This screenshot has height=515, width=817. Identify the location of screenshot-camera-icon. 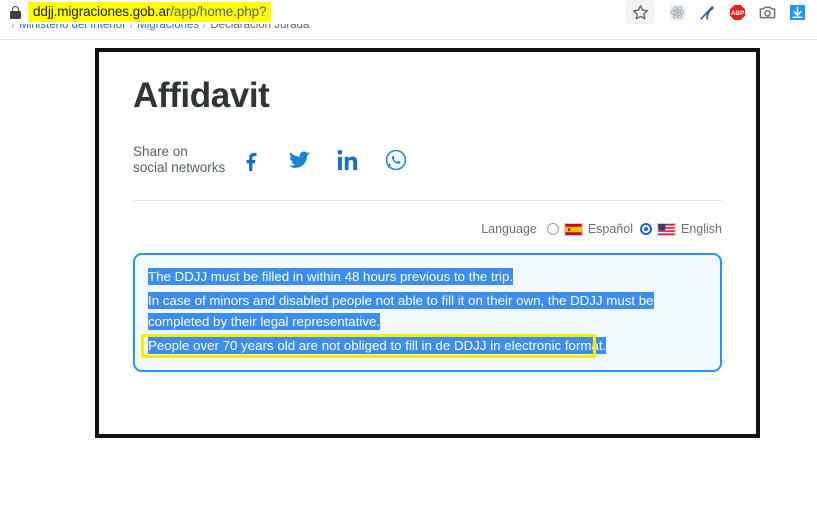
(767, 12).